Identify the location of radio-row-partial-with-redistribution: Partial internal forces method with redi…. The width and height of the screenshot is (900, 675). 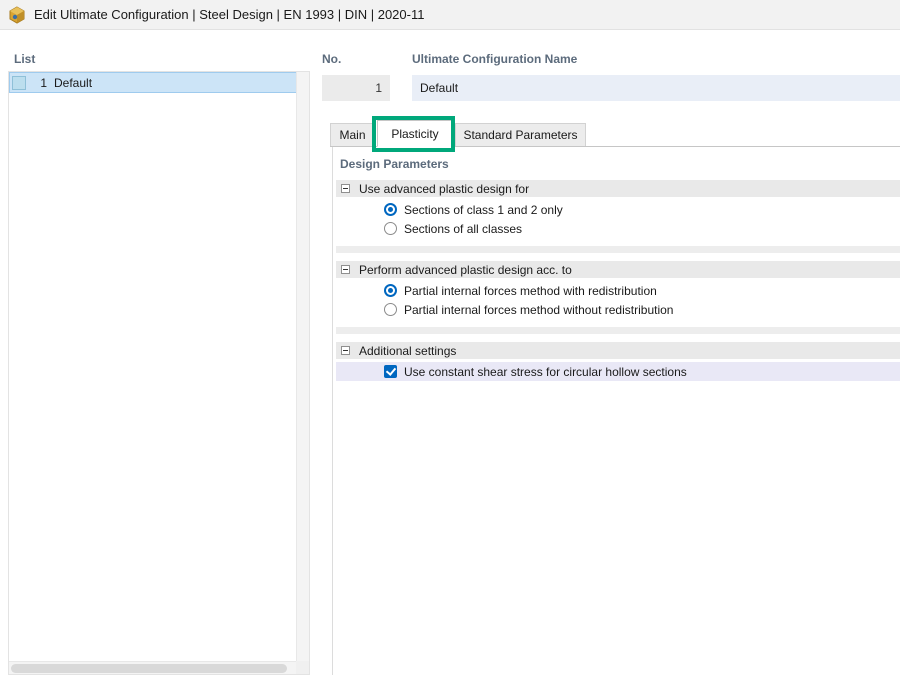
(618, 290).